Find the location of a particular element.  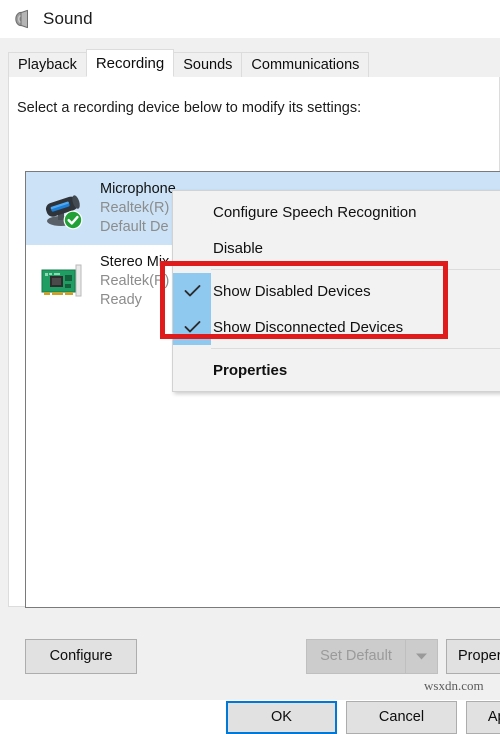

menu-item-properties: Properties is located at coordinates (336, 370).